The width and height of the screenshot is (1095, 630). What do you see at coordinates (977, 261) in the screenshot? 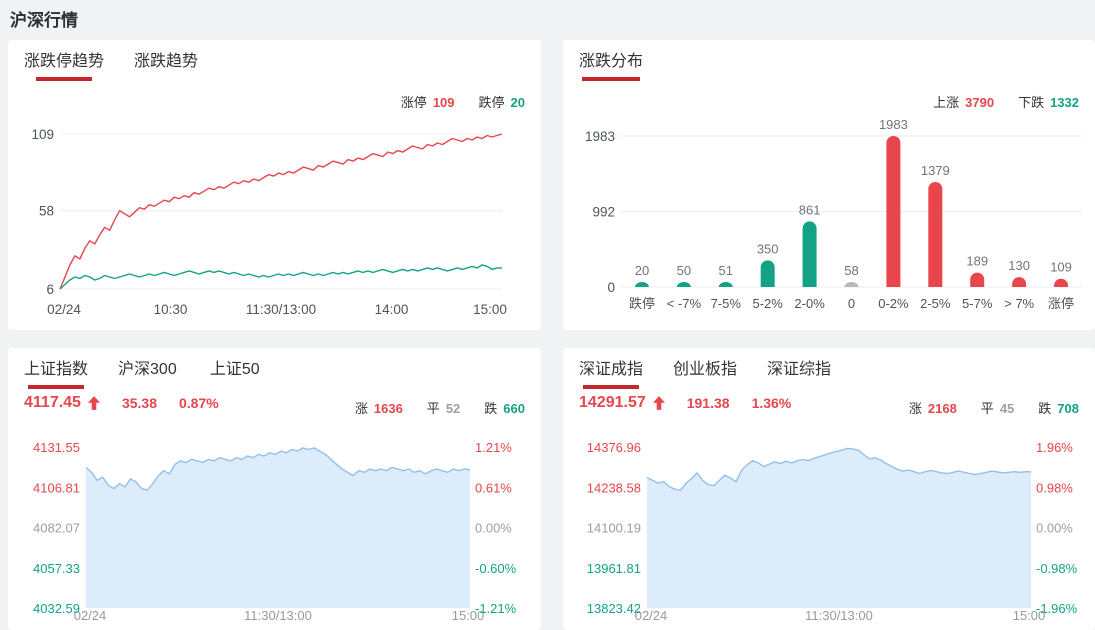
I see `svg-text: 189` at bounding box center [977, 261].